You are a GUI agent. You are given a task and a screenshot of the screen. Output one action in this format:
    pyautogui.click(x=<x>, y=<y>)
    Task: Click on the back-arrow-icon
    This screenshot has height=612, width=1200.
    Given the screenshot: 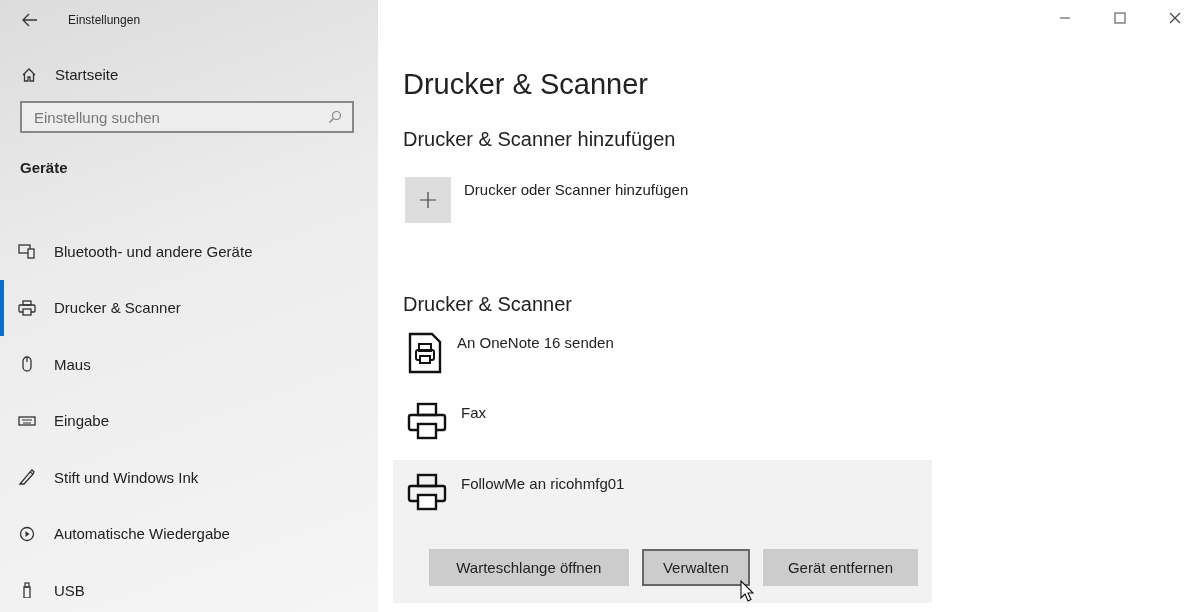 What is the action you would take?
    pyautogui.click(x=30, y=20)
    